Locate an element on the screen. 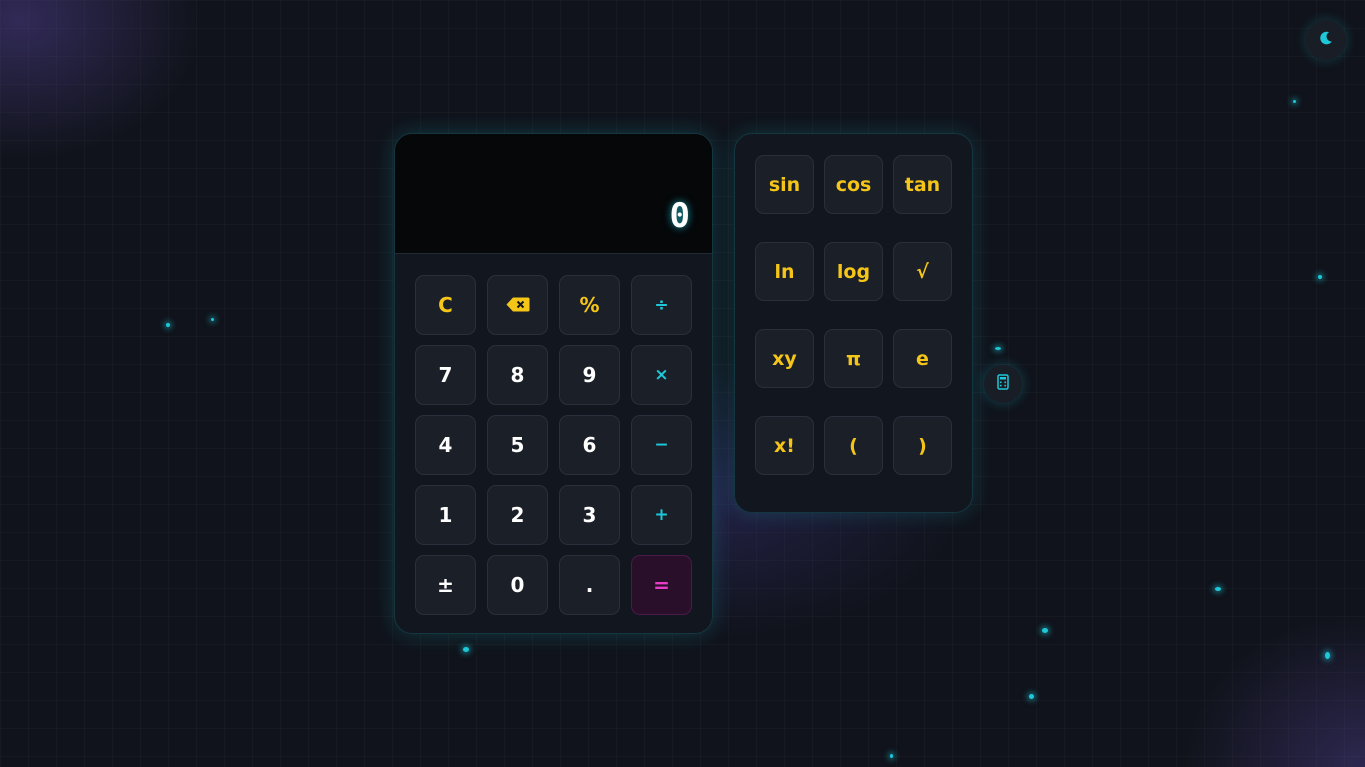 The height and width of the screenshot is (767, 1365). key-label: 3 is located at coordinates (589, 515).